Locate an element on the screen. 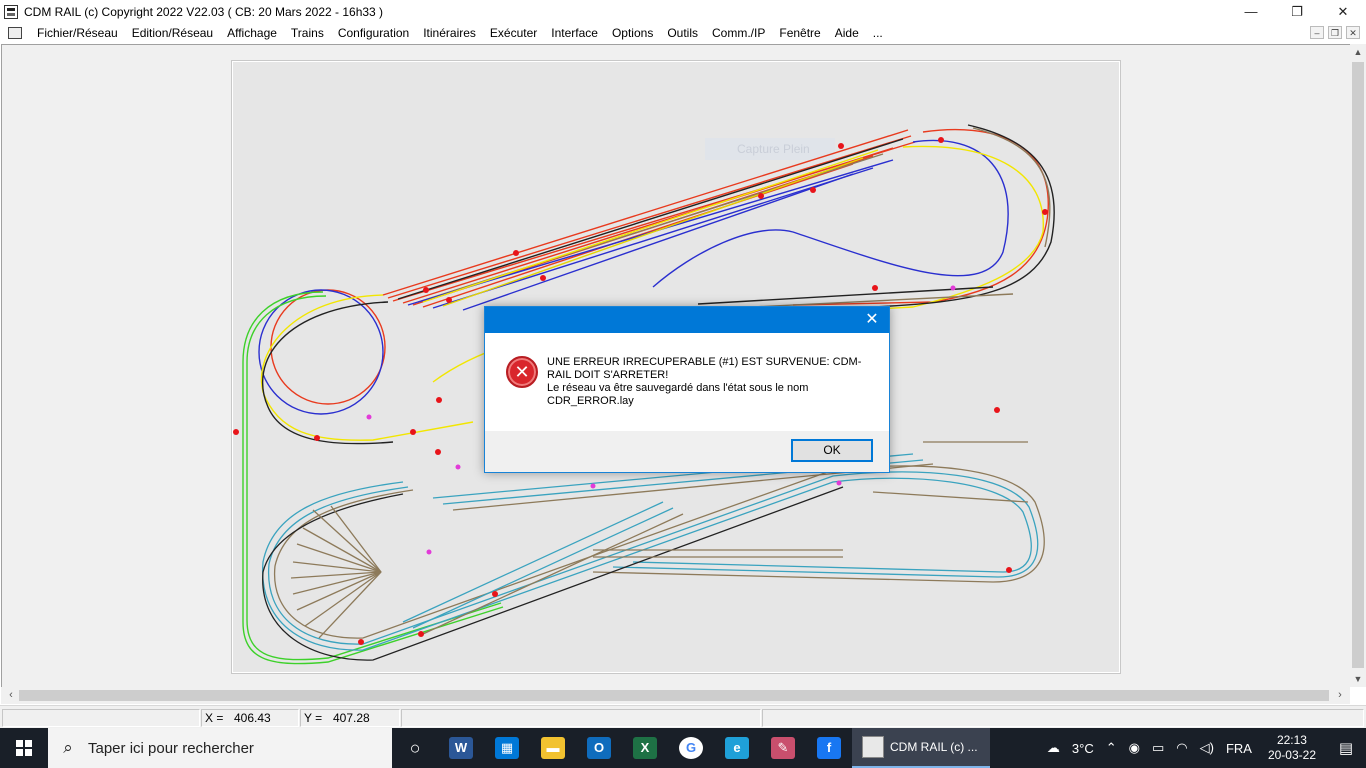 The image size is (1366, 768). menu-comm-ip: Comm./IP is located at coordinates (738, 33).